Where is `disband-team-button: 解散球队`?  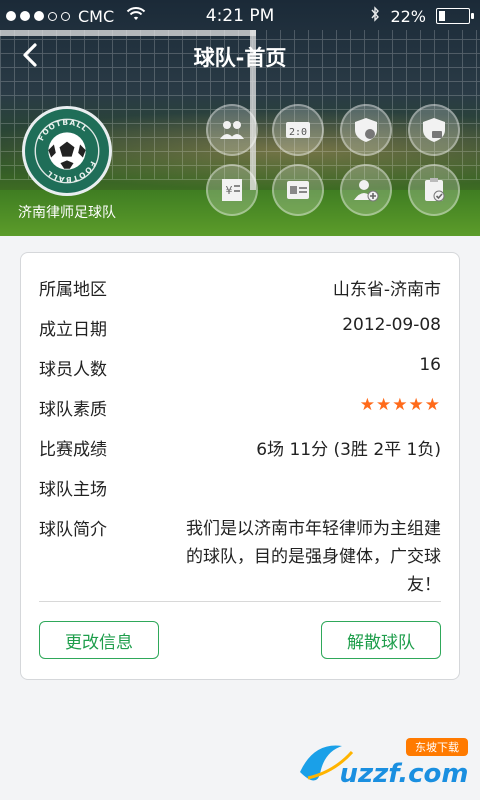
disband-team-button: 解散球队 is located at coordinates (381, 640).